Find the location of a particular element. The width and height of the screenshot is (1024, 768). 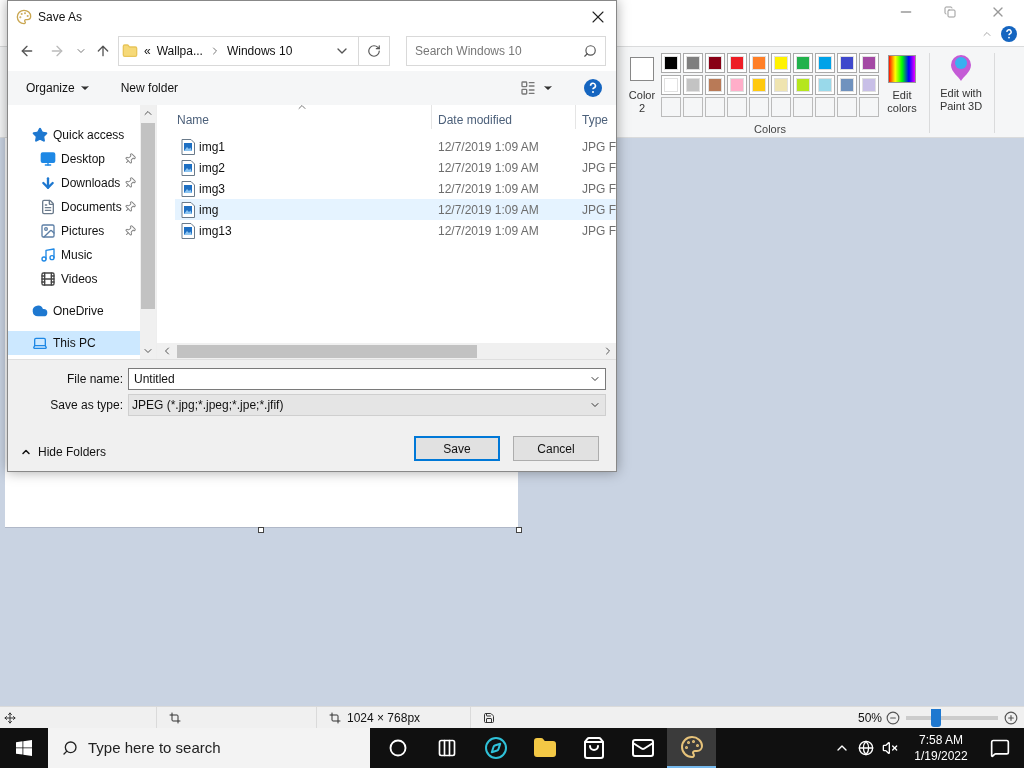

color-swatch is located at coordinates (642, 69).